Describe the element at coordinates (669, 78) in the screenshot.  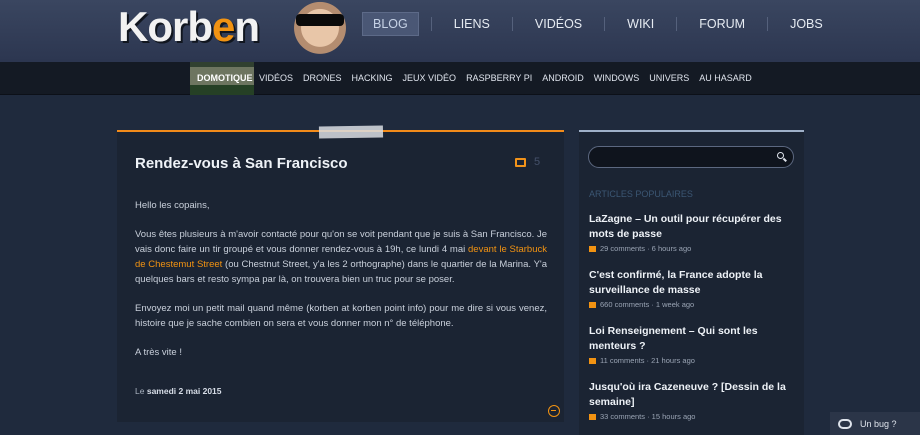
I see `category-univers: UNIVERS` at that location.